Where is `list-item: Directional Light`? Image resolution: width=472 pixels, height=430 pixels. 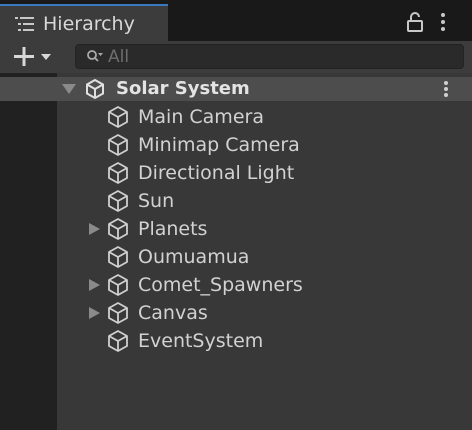 list-item: Directional Light is located at coordinates (236, 173).